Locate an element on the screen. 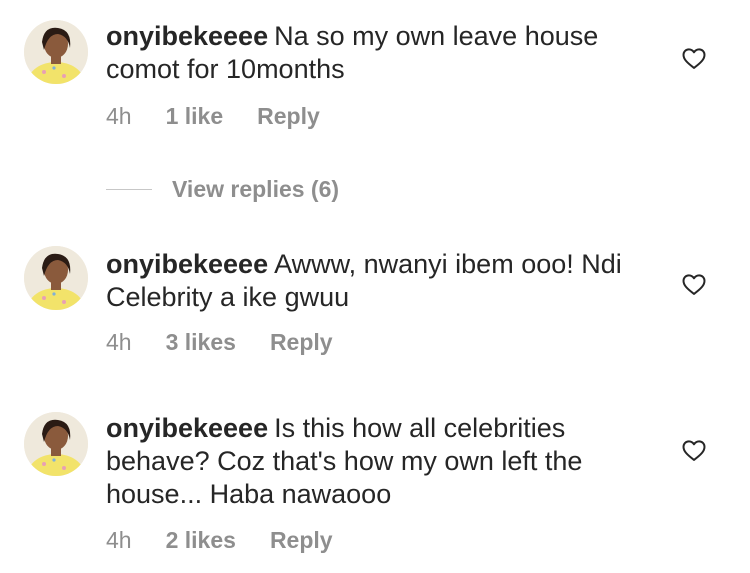 The height and width of the screenshot is (573, 750). comment-meta: 4h 1 like Reply is located at coordinates (213, 116).